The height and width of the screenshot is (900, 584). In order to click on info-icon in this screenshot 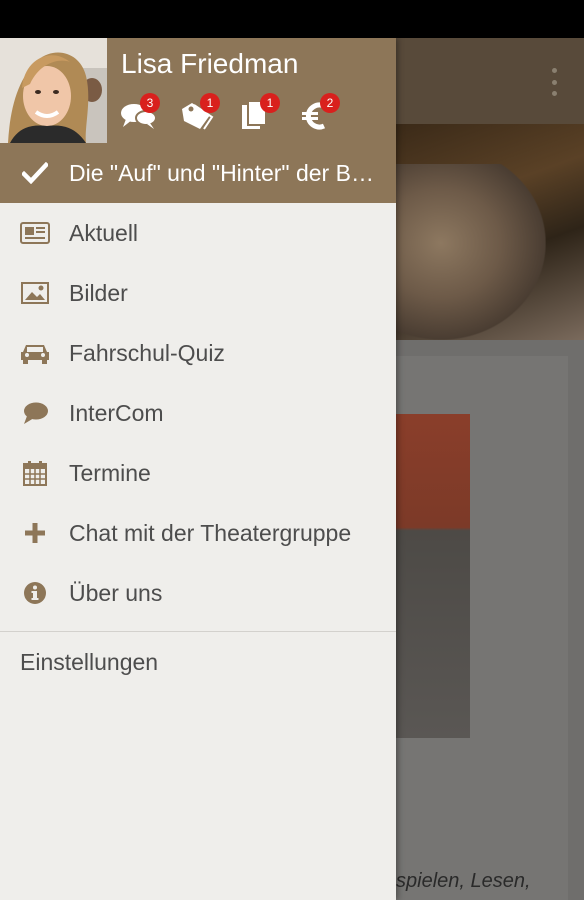, I will do `click(35, 593)`.